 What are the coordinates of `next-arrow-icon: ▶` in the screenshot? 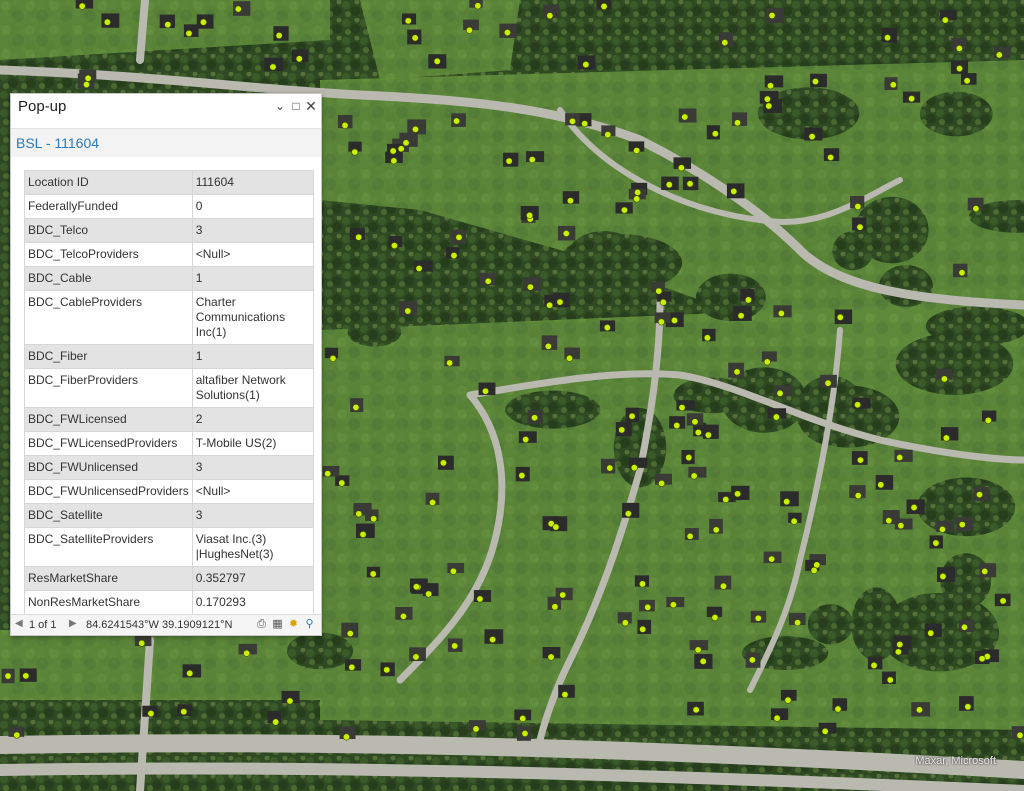 It's located at (73, 623).